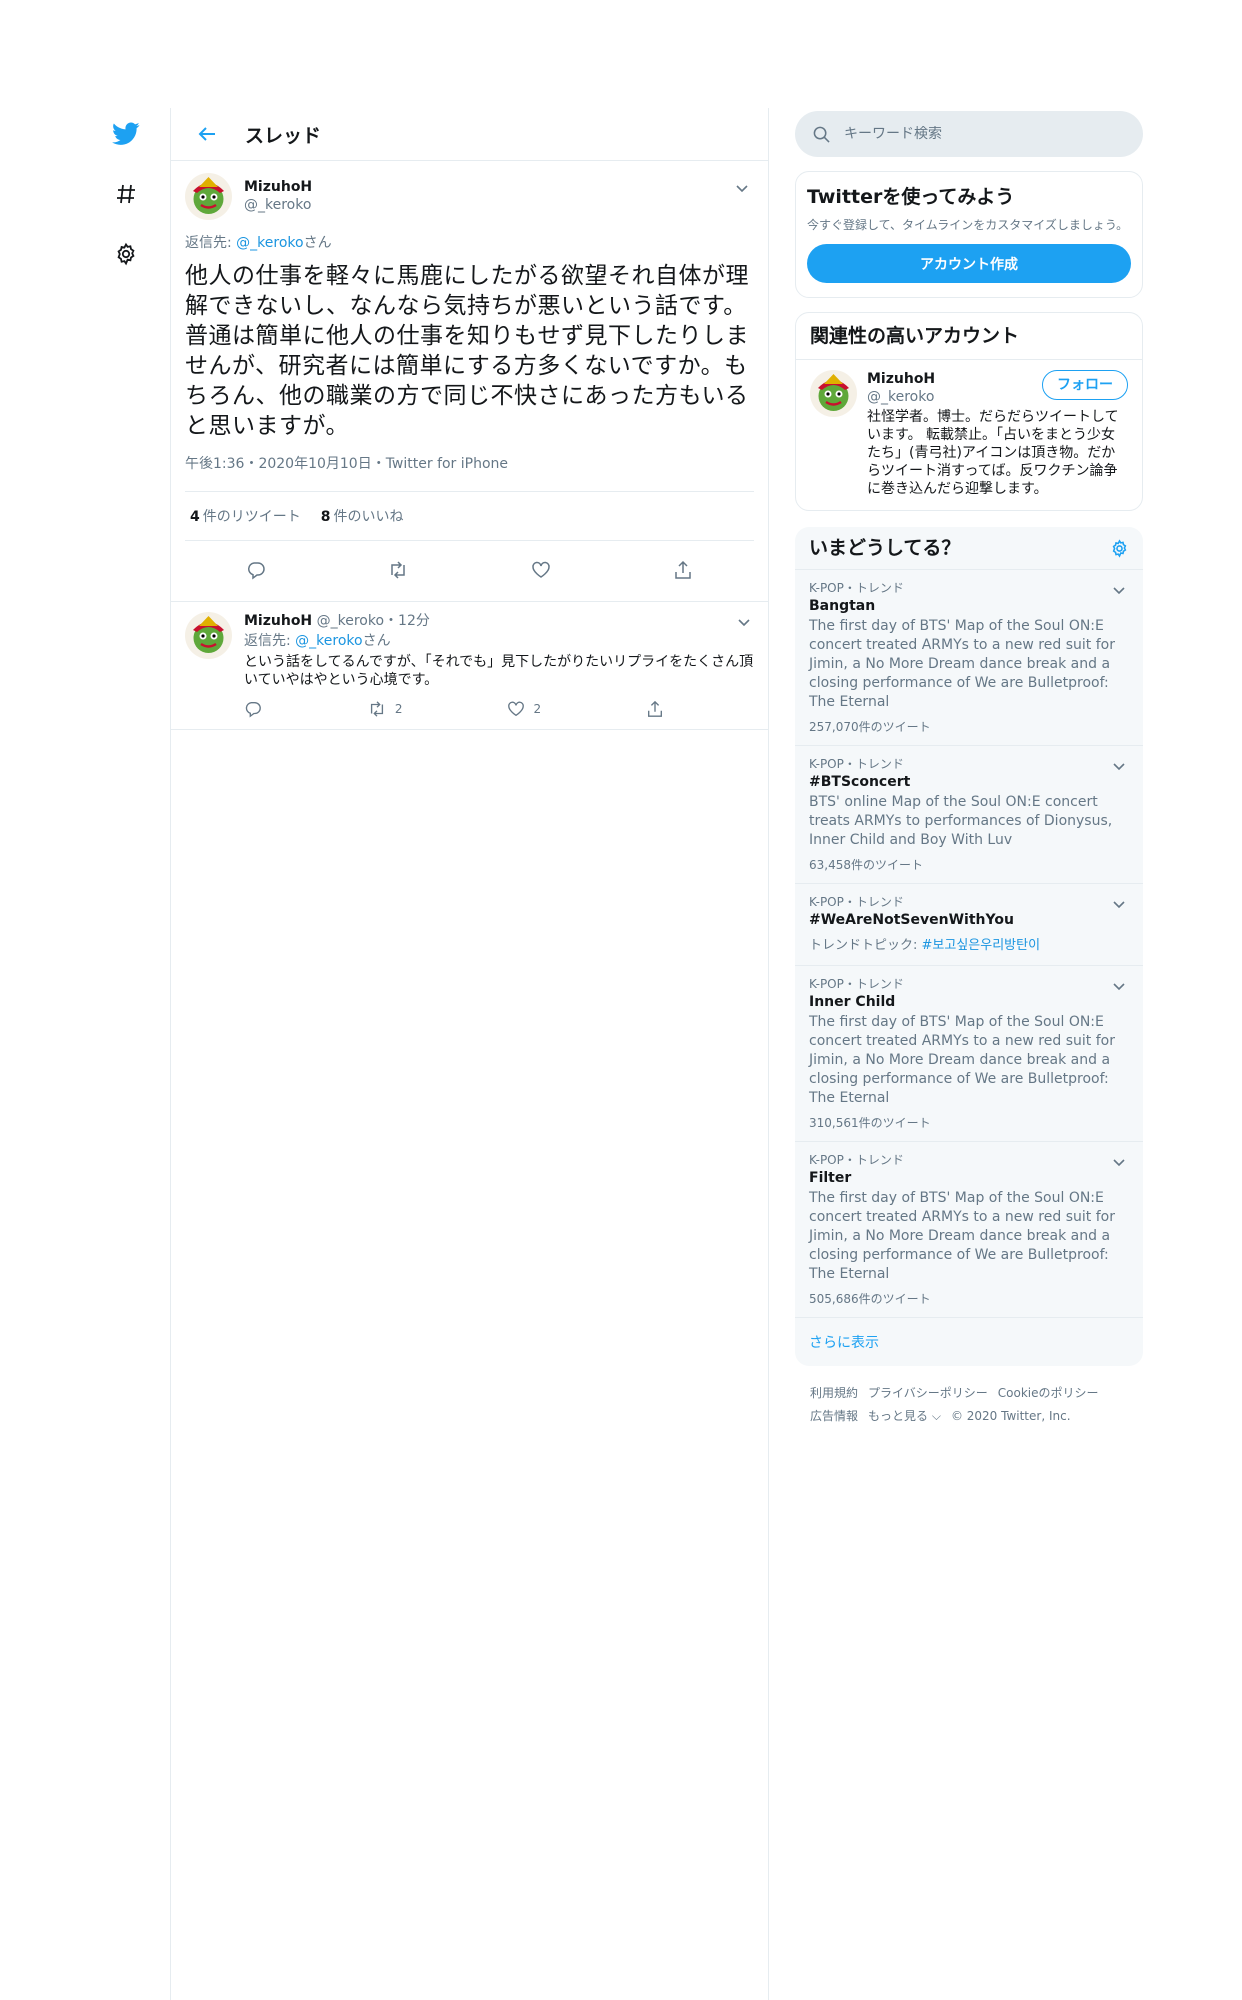 The image size is (1242, 2000). What do you see at coordinates (469, 243) in the screenshot?
I see `reply-to: 返信先: @_kerokoさん` at bounding box center [469, 243].